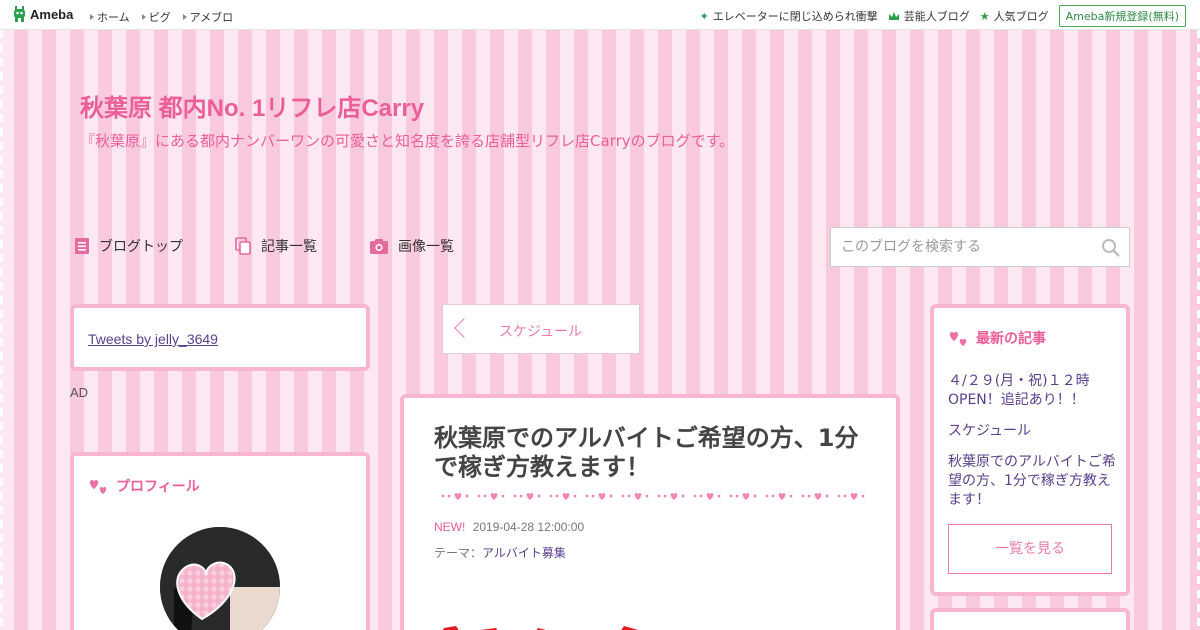 The width and height of the screenshot is (1200, 630). What do you see at coordinates (1011, 339) in the screenshot?
I see `recent-heading-label: 最新の記事` at bounding box center [1011, 339].